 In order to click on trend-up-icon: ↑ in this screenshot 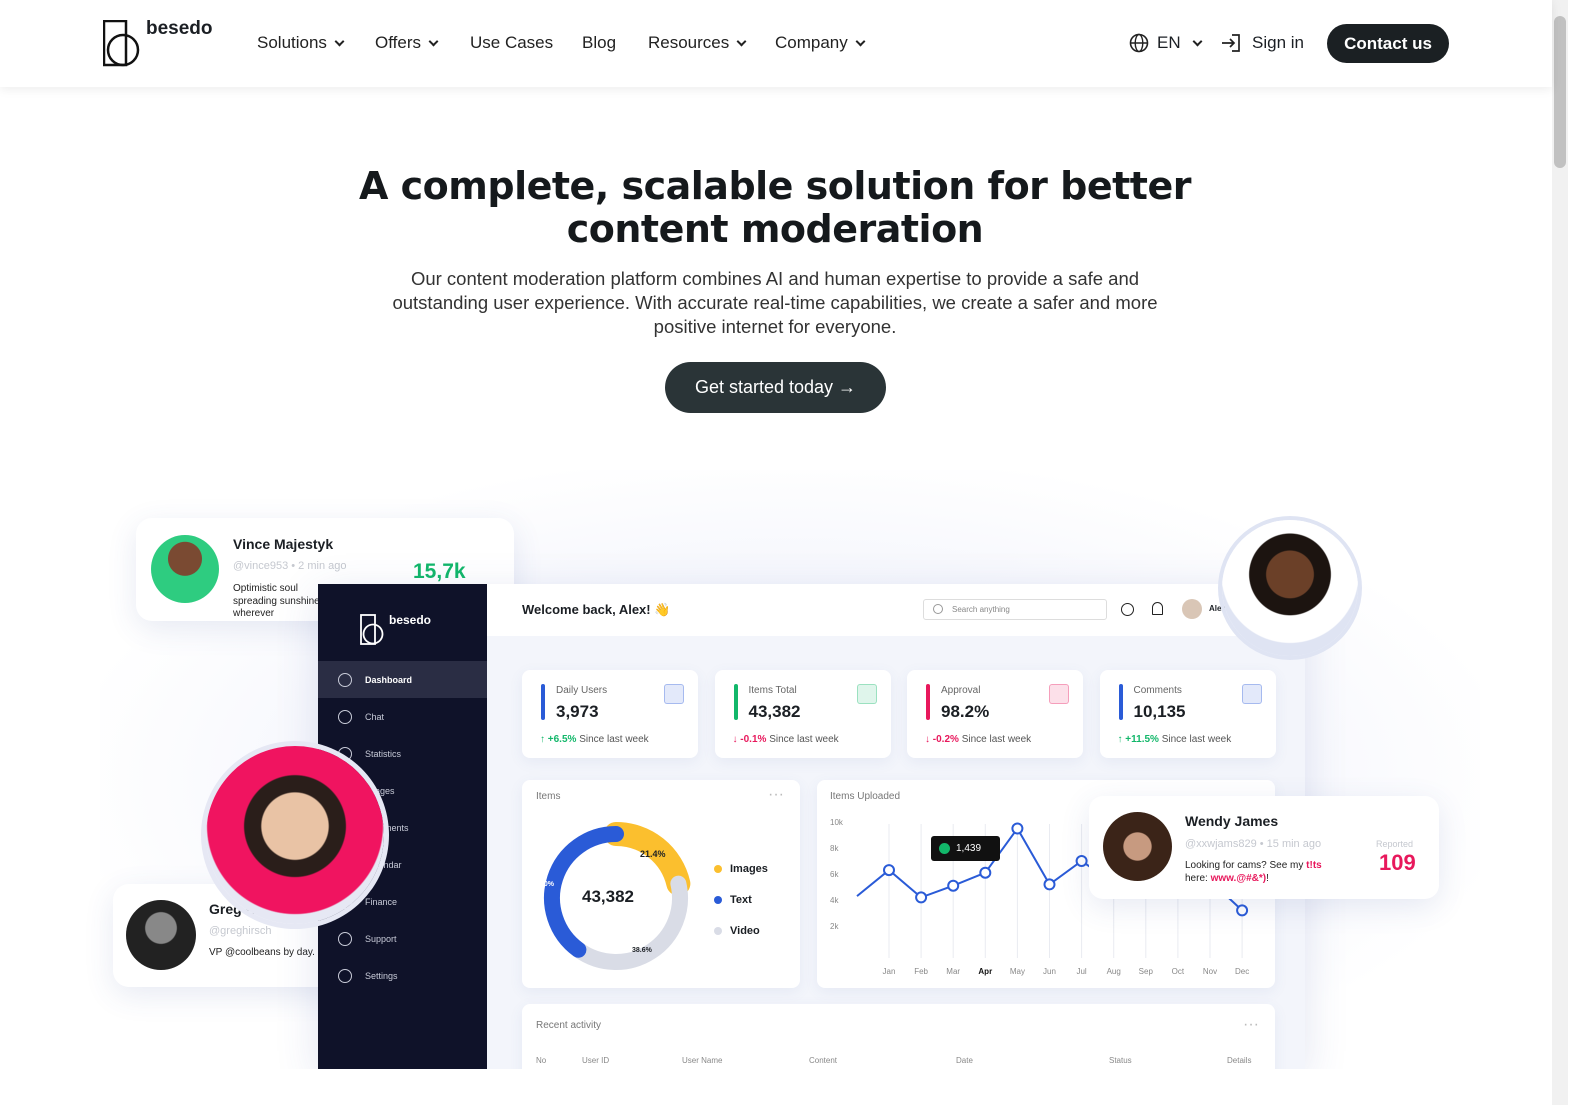, I will do `click(542, 739)`.